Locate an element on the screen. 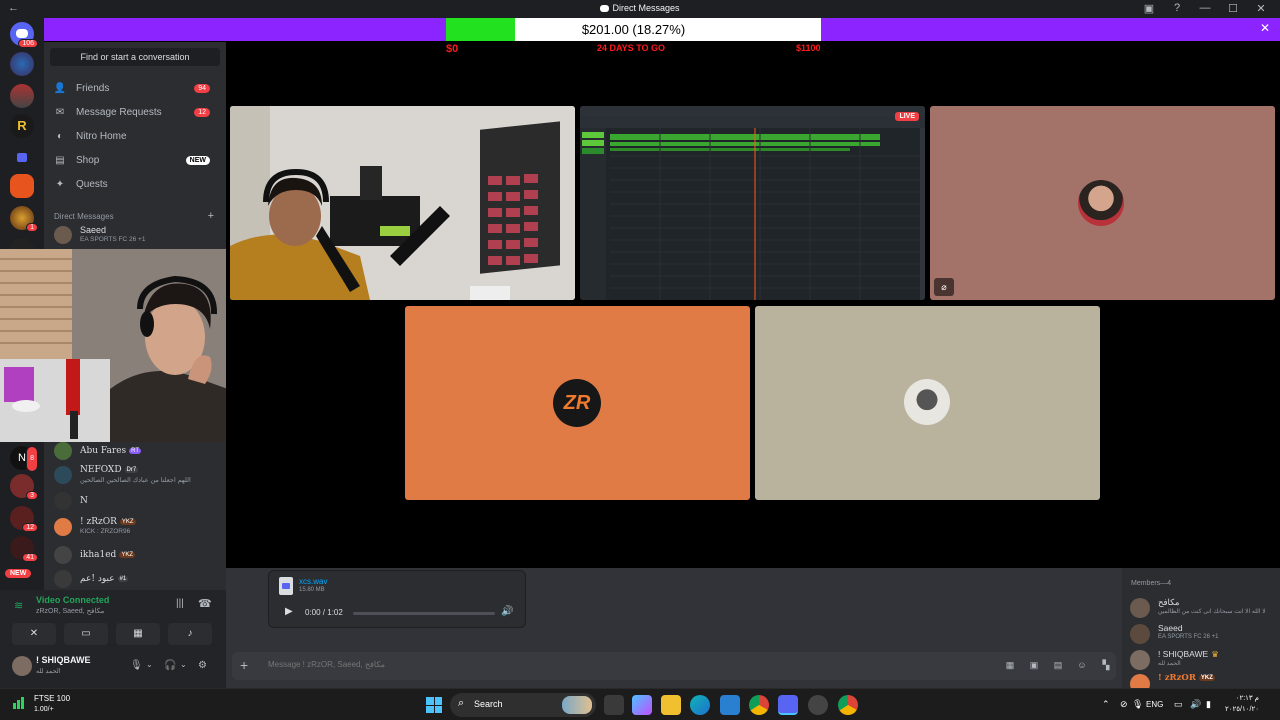 This screenshot has height=720, width=1280. video-image is located at coordinates (402, 203).